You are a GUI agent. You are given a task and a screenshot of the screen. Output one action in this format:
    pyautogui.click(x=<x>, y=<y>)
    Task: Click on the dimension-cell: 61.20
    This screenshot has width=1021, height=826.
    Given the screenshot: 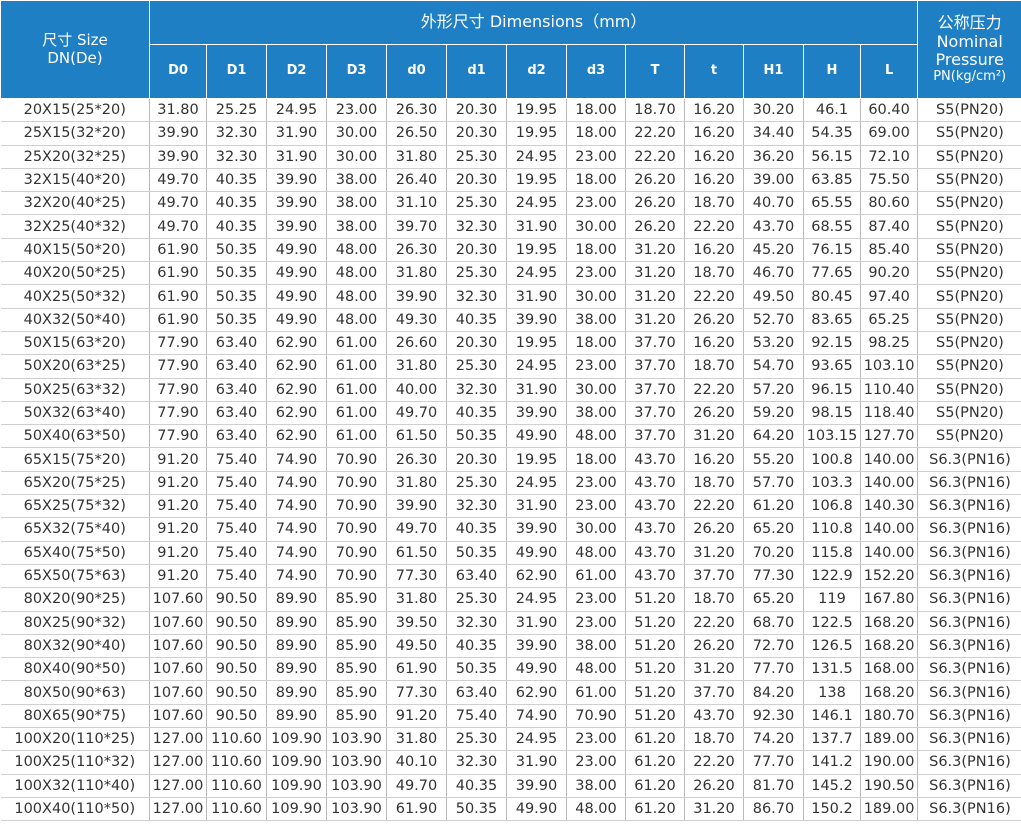 What is the action you would take?
    pyautogui.click(x=655, y=786)
    